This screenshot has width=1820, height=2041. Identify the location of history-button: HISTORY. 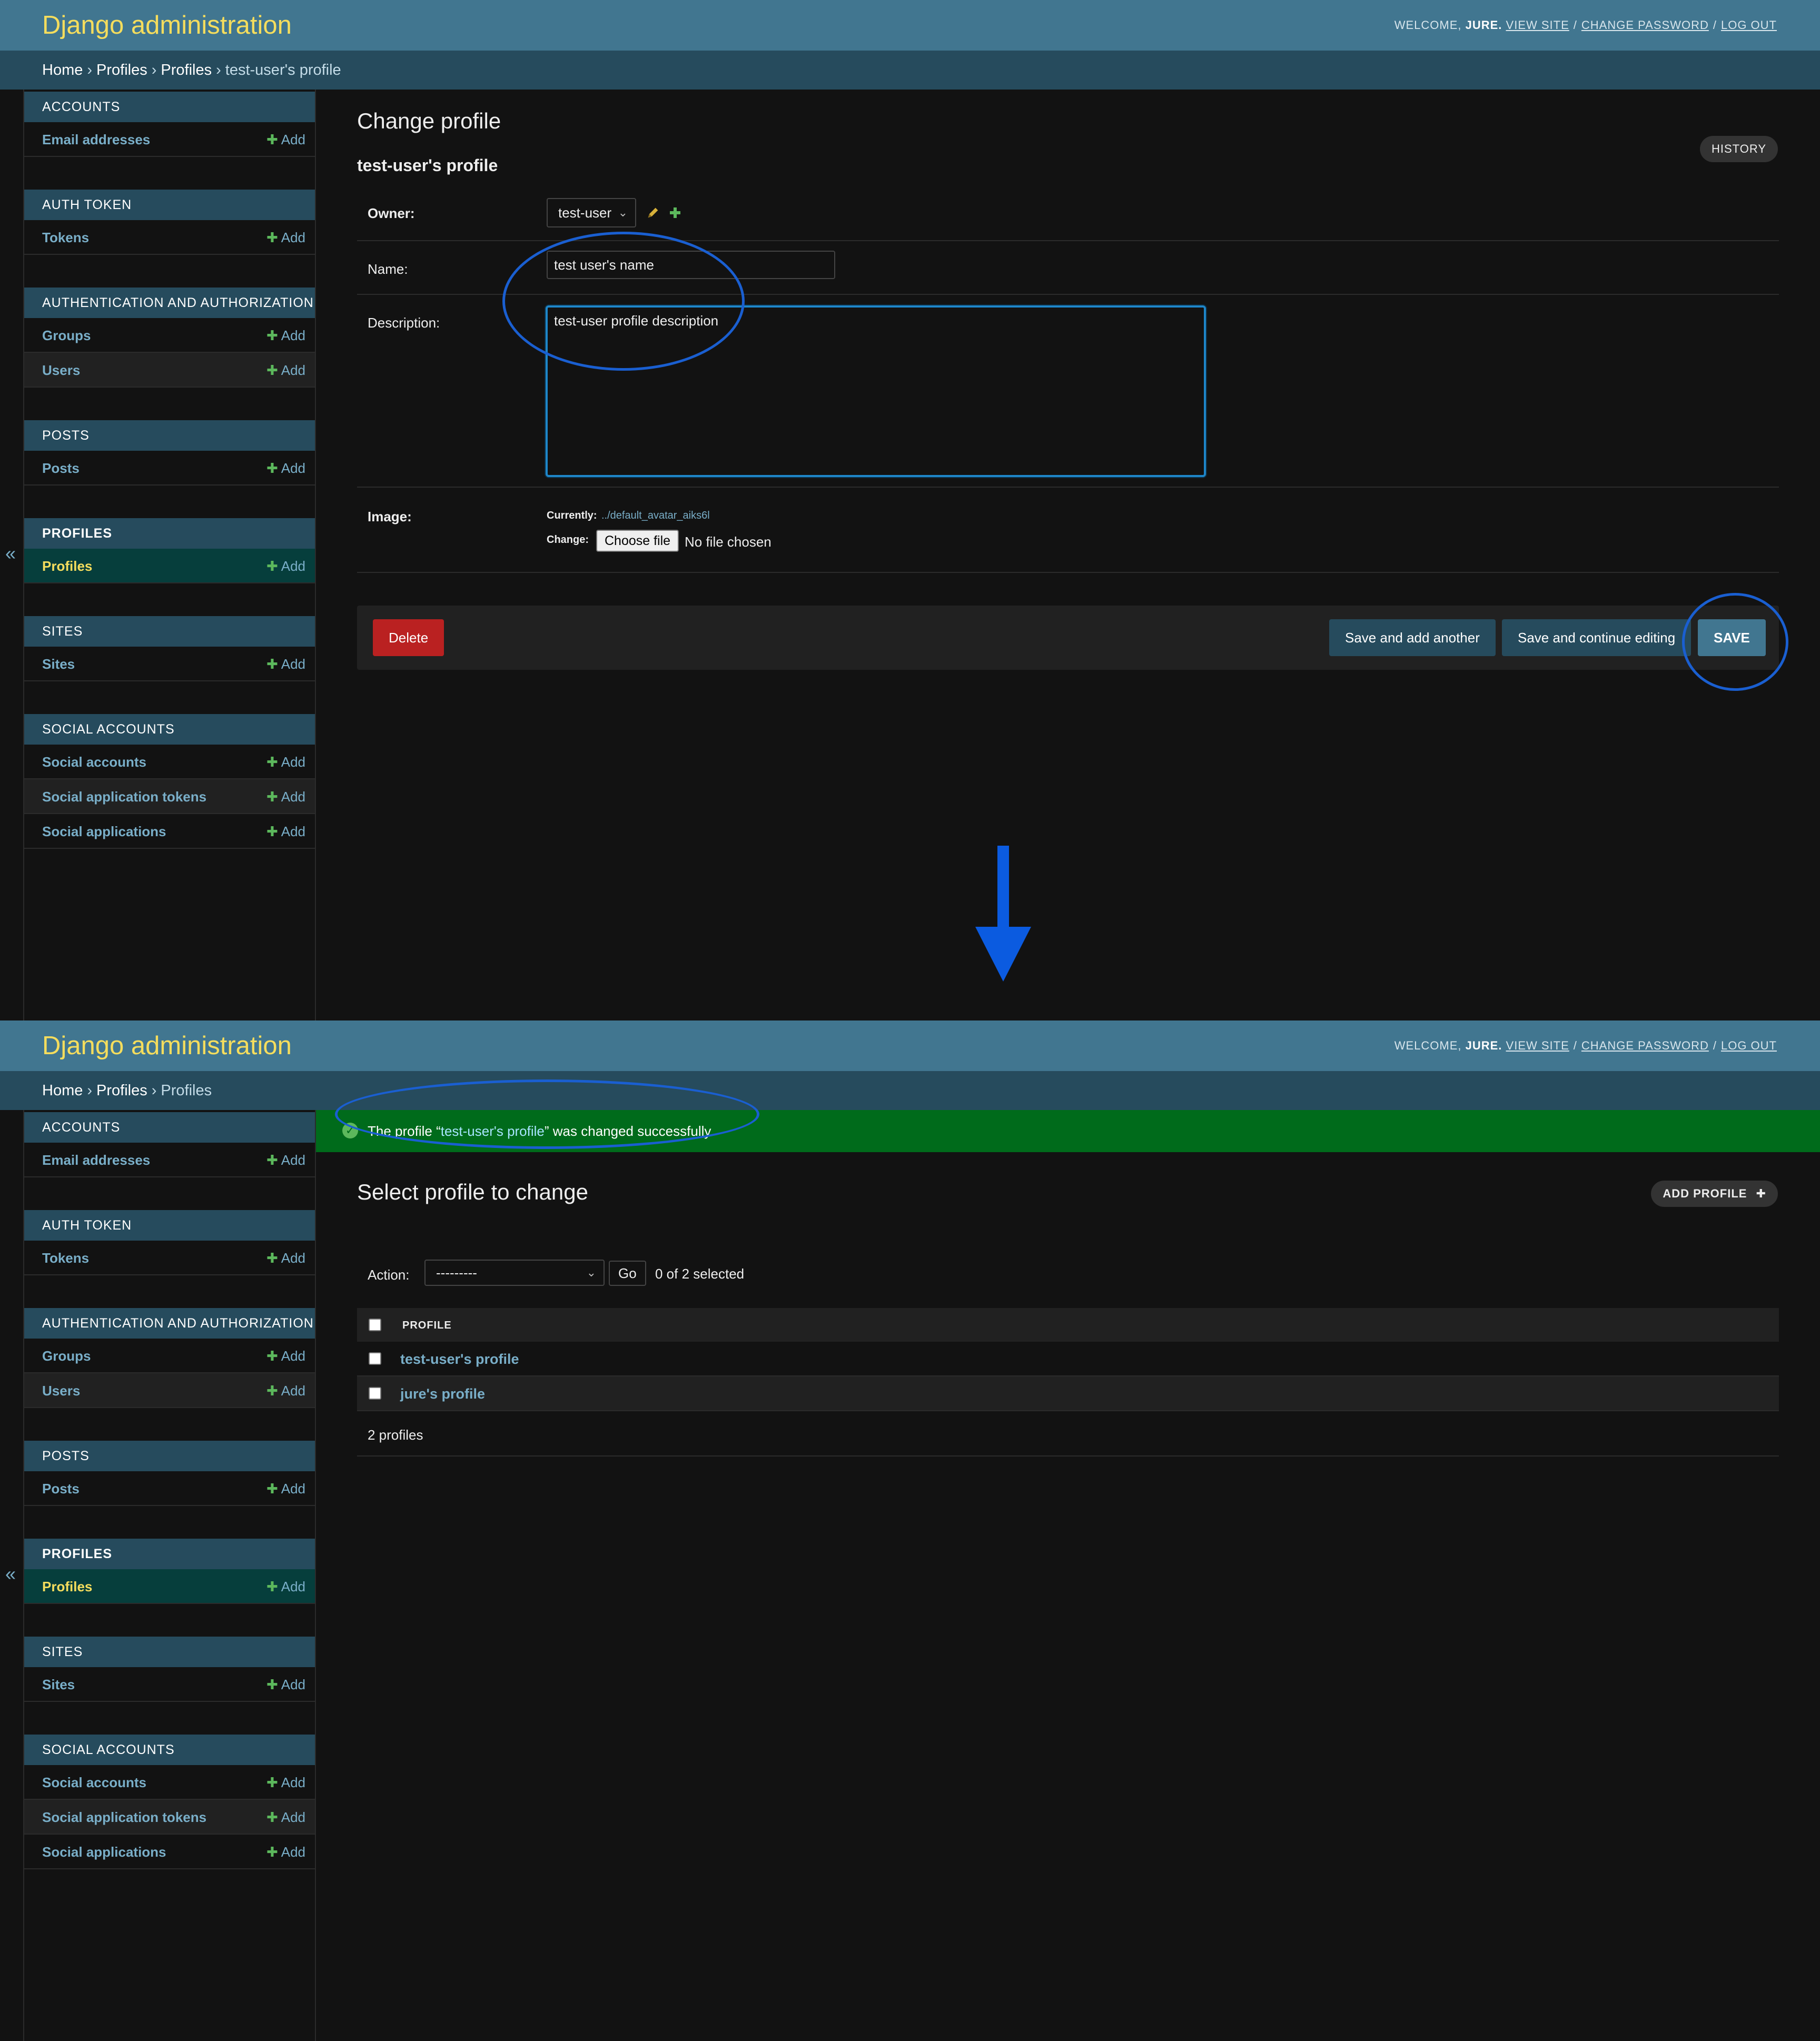
(1739, 149).